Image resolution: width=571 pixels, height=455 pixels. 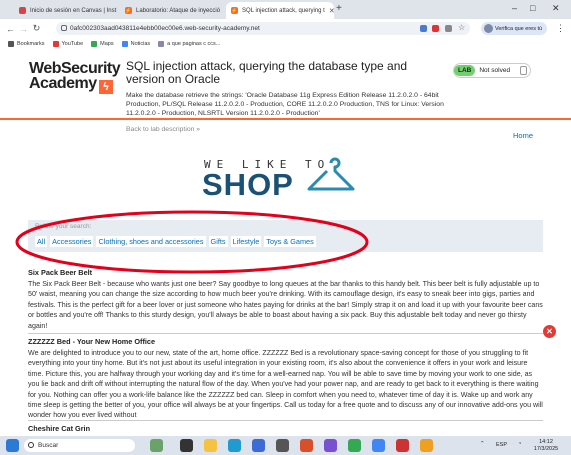 I want to click on product-title: Six Pack Beer Belt, so click(x=285, y=272).